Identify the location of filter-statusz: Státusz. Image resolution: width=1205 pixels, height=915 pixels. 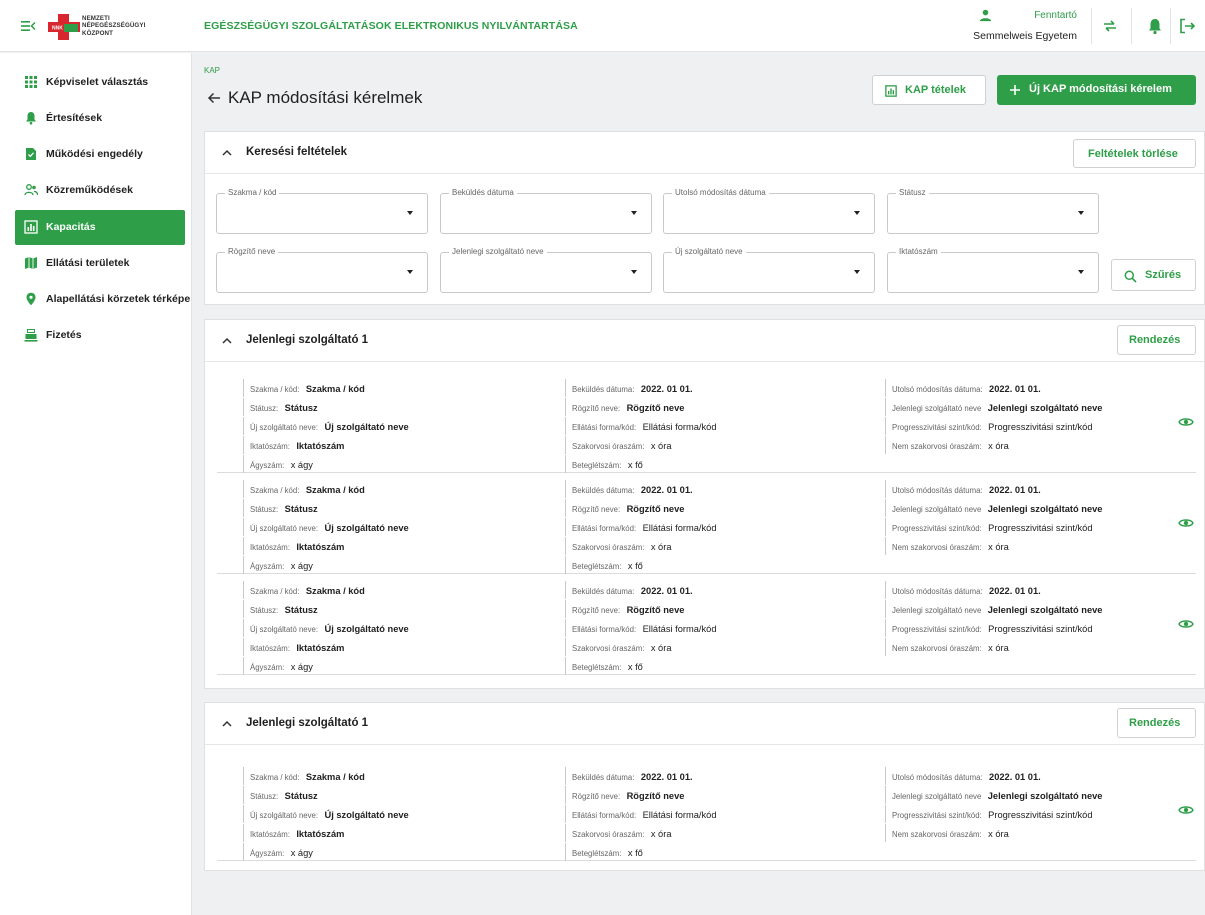
(993, 211).